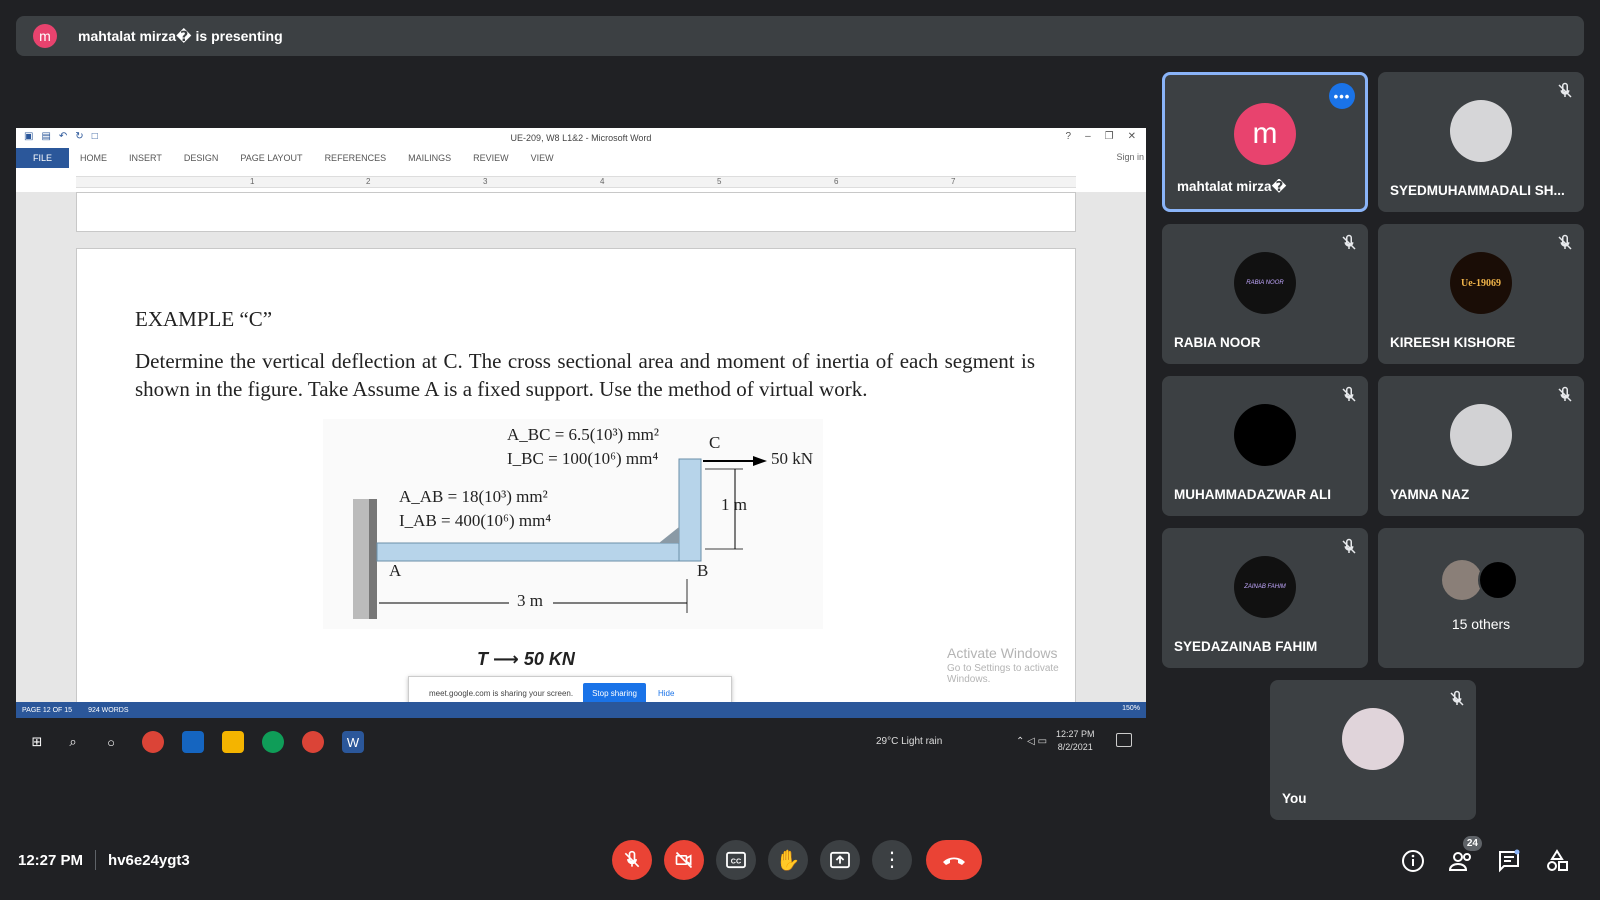 This screenshot has width=1600, height=900. What do you see at coordinates (271, 158) in the screenshot?
I see `tab-page-layout: PAGE LAYOUT` at bounding box center [271, 158].